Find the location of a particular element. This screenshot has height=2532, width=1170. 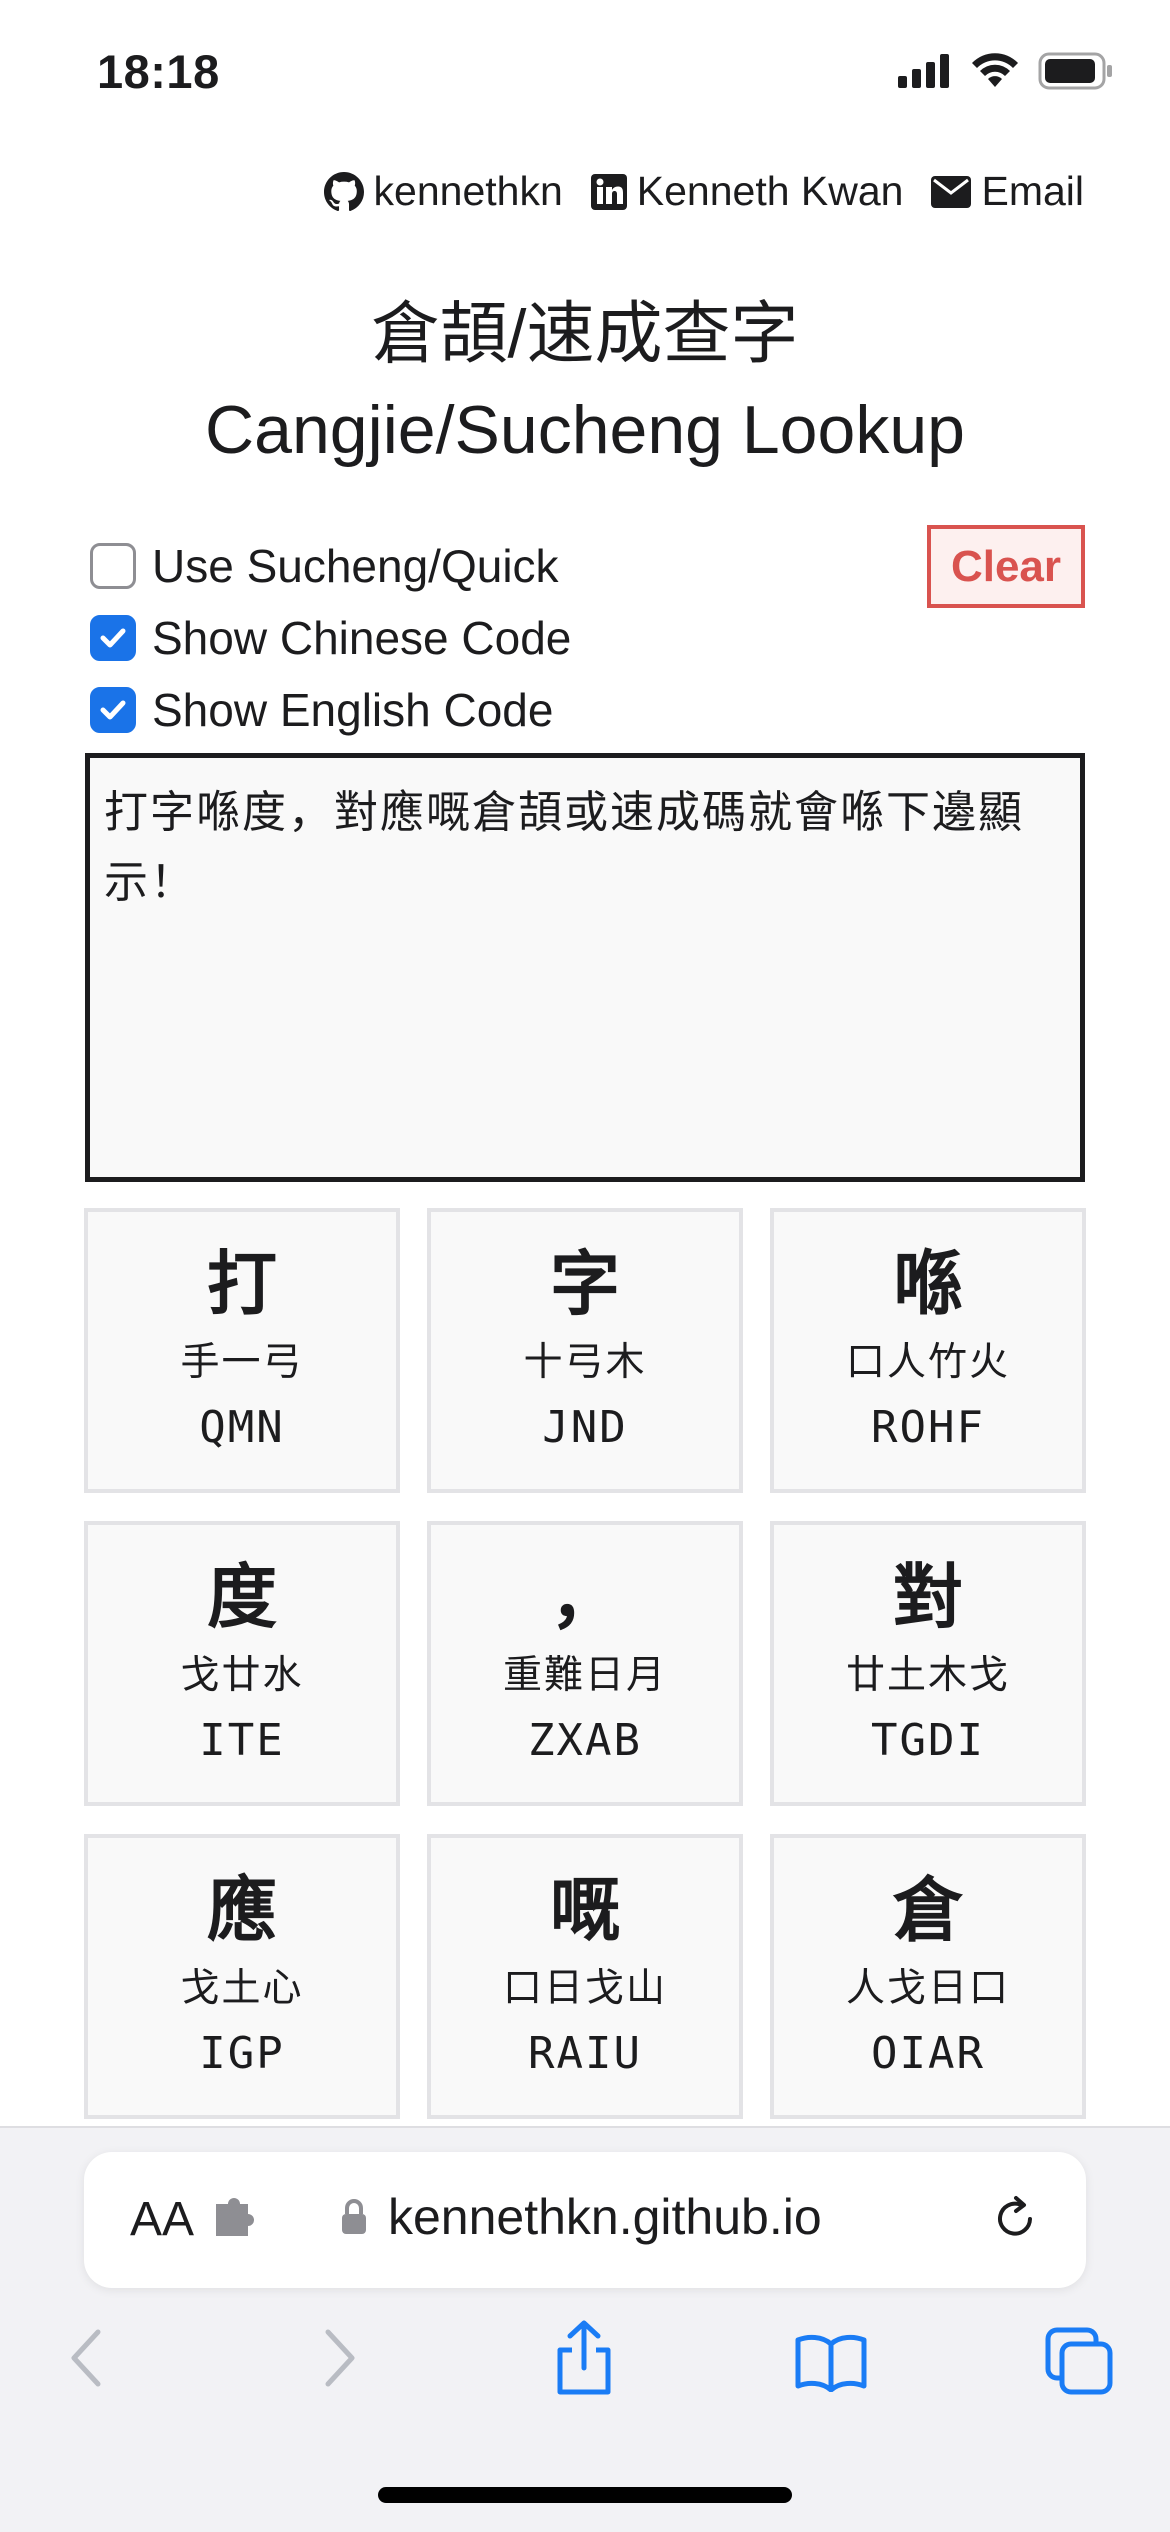

result-card: 嘅 口日戈山 RAIU is located at coordinates (585, 1976).